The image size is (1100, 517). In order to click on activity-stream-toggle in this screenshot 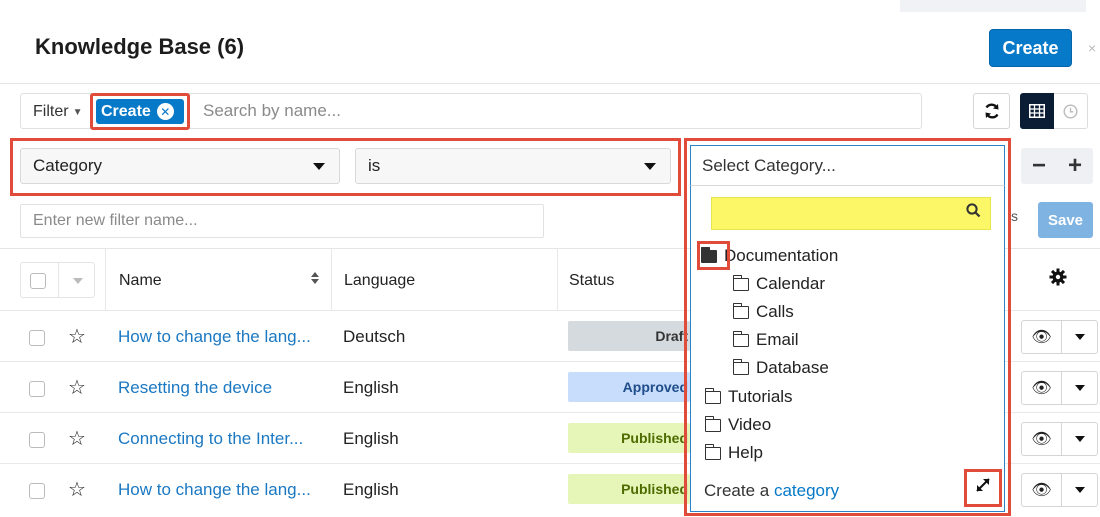, I will do `click(1071, 111)`.